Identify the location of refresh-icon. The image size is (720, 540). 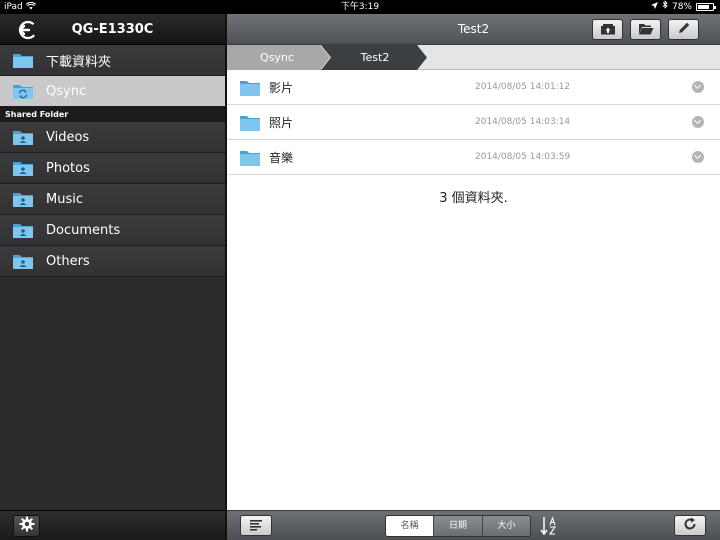
(690, 525).